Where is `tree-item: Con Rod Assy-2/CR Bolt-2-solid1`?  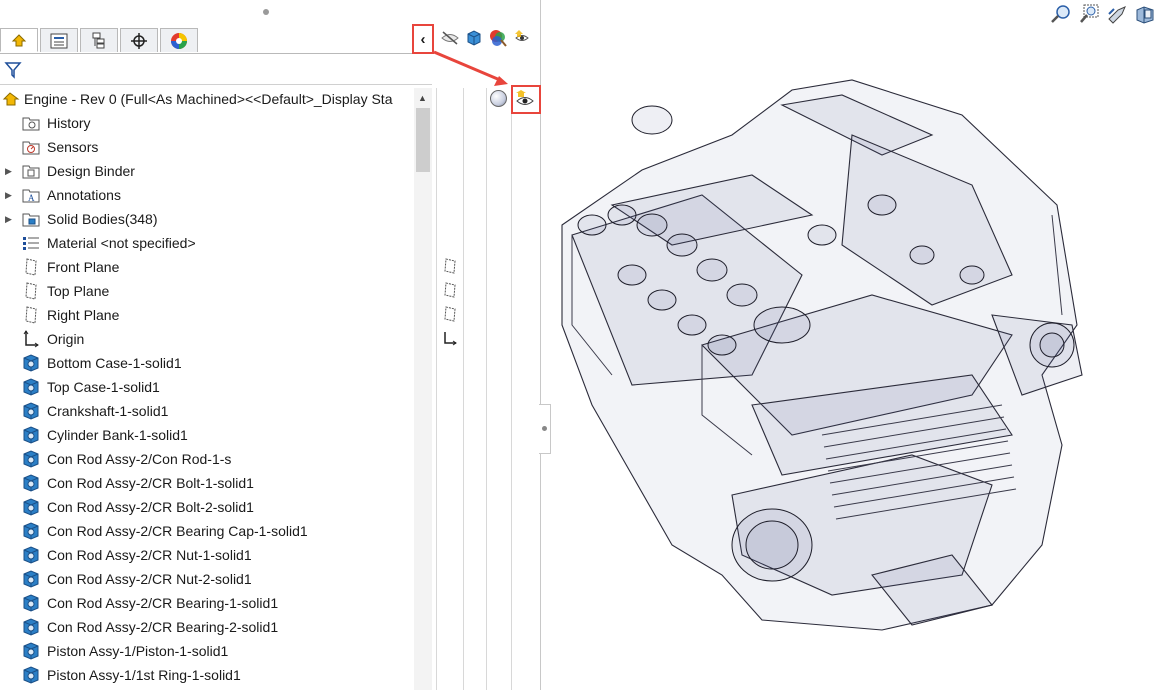
tree-item: Con Rod Assy-2/CR Bolt-2-solid1 is located at coordinates (207, 507).